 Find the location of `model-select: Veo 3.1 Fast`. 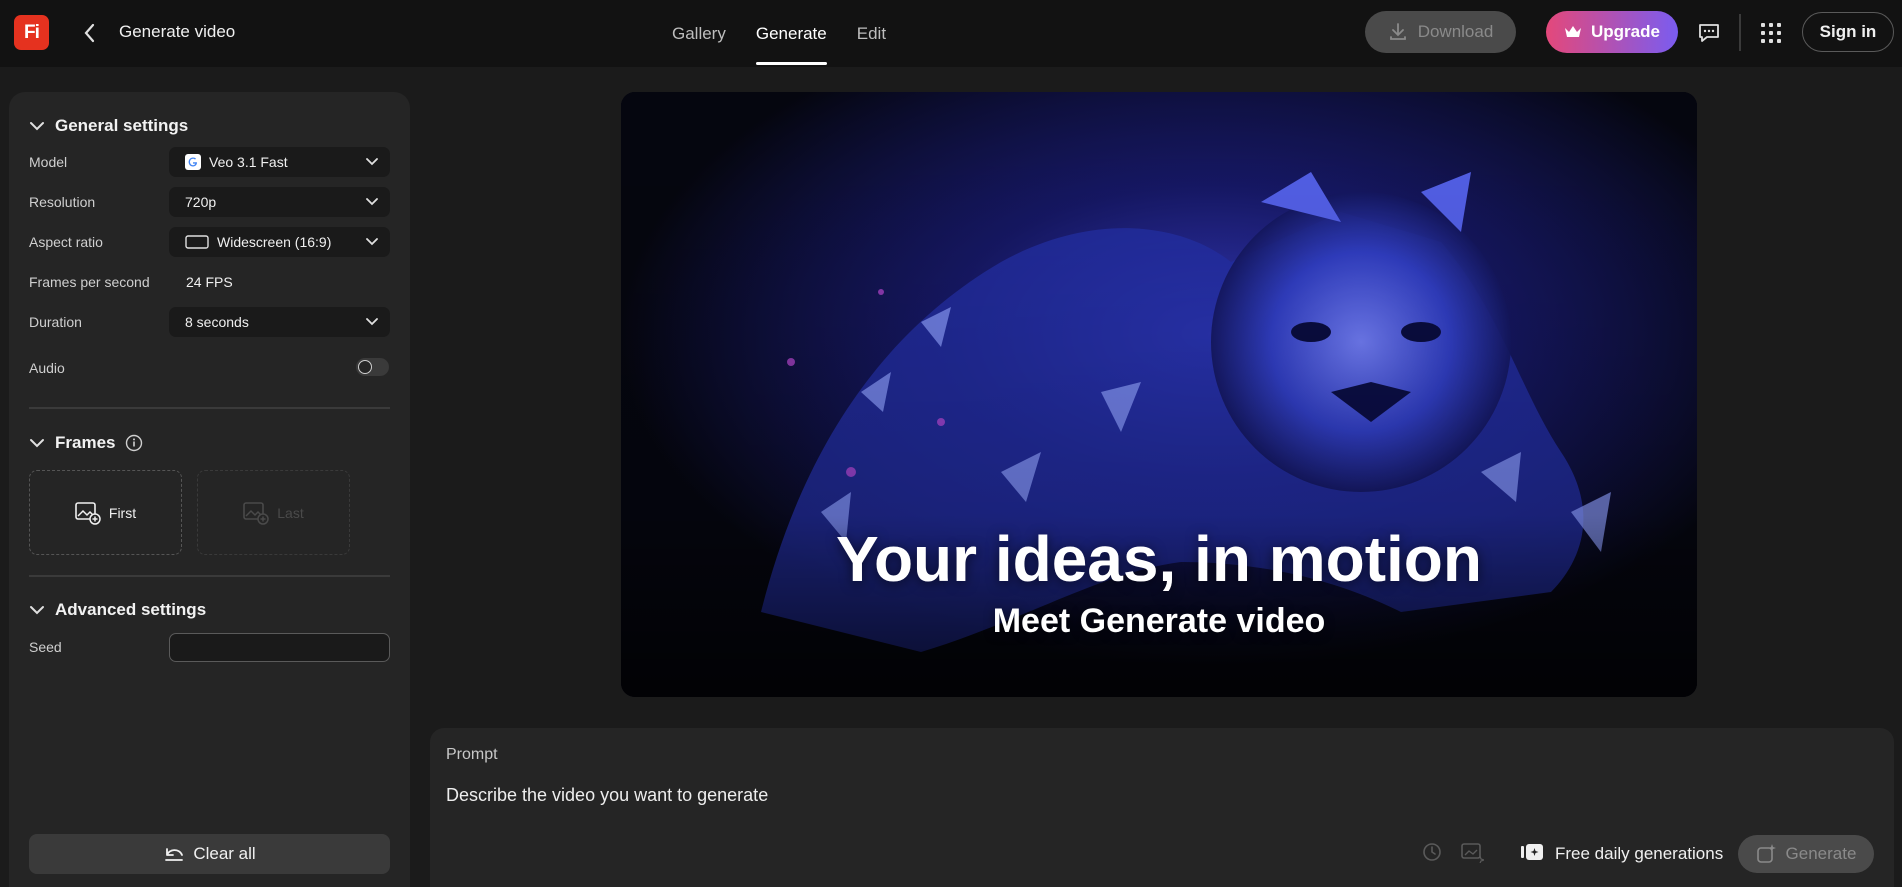

model-select: Veo 3.1 Fast is located at coordinates (279, 162).